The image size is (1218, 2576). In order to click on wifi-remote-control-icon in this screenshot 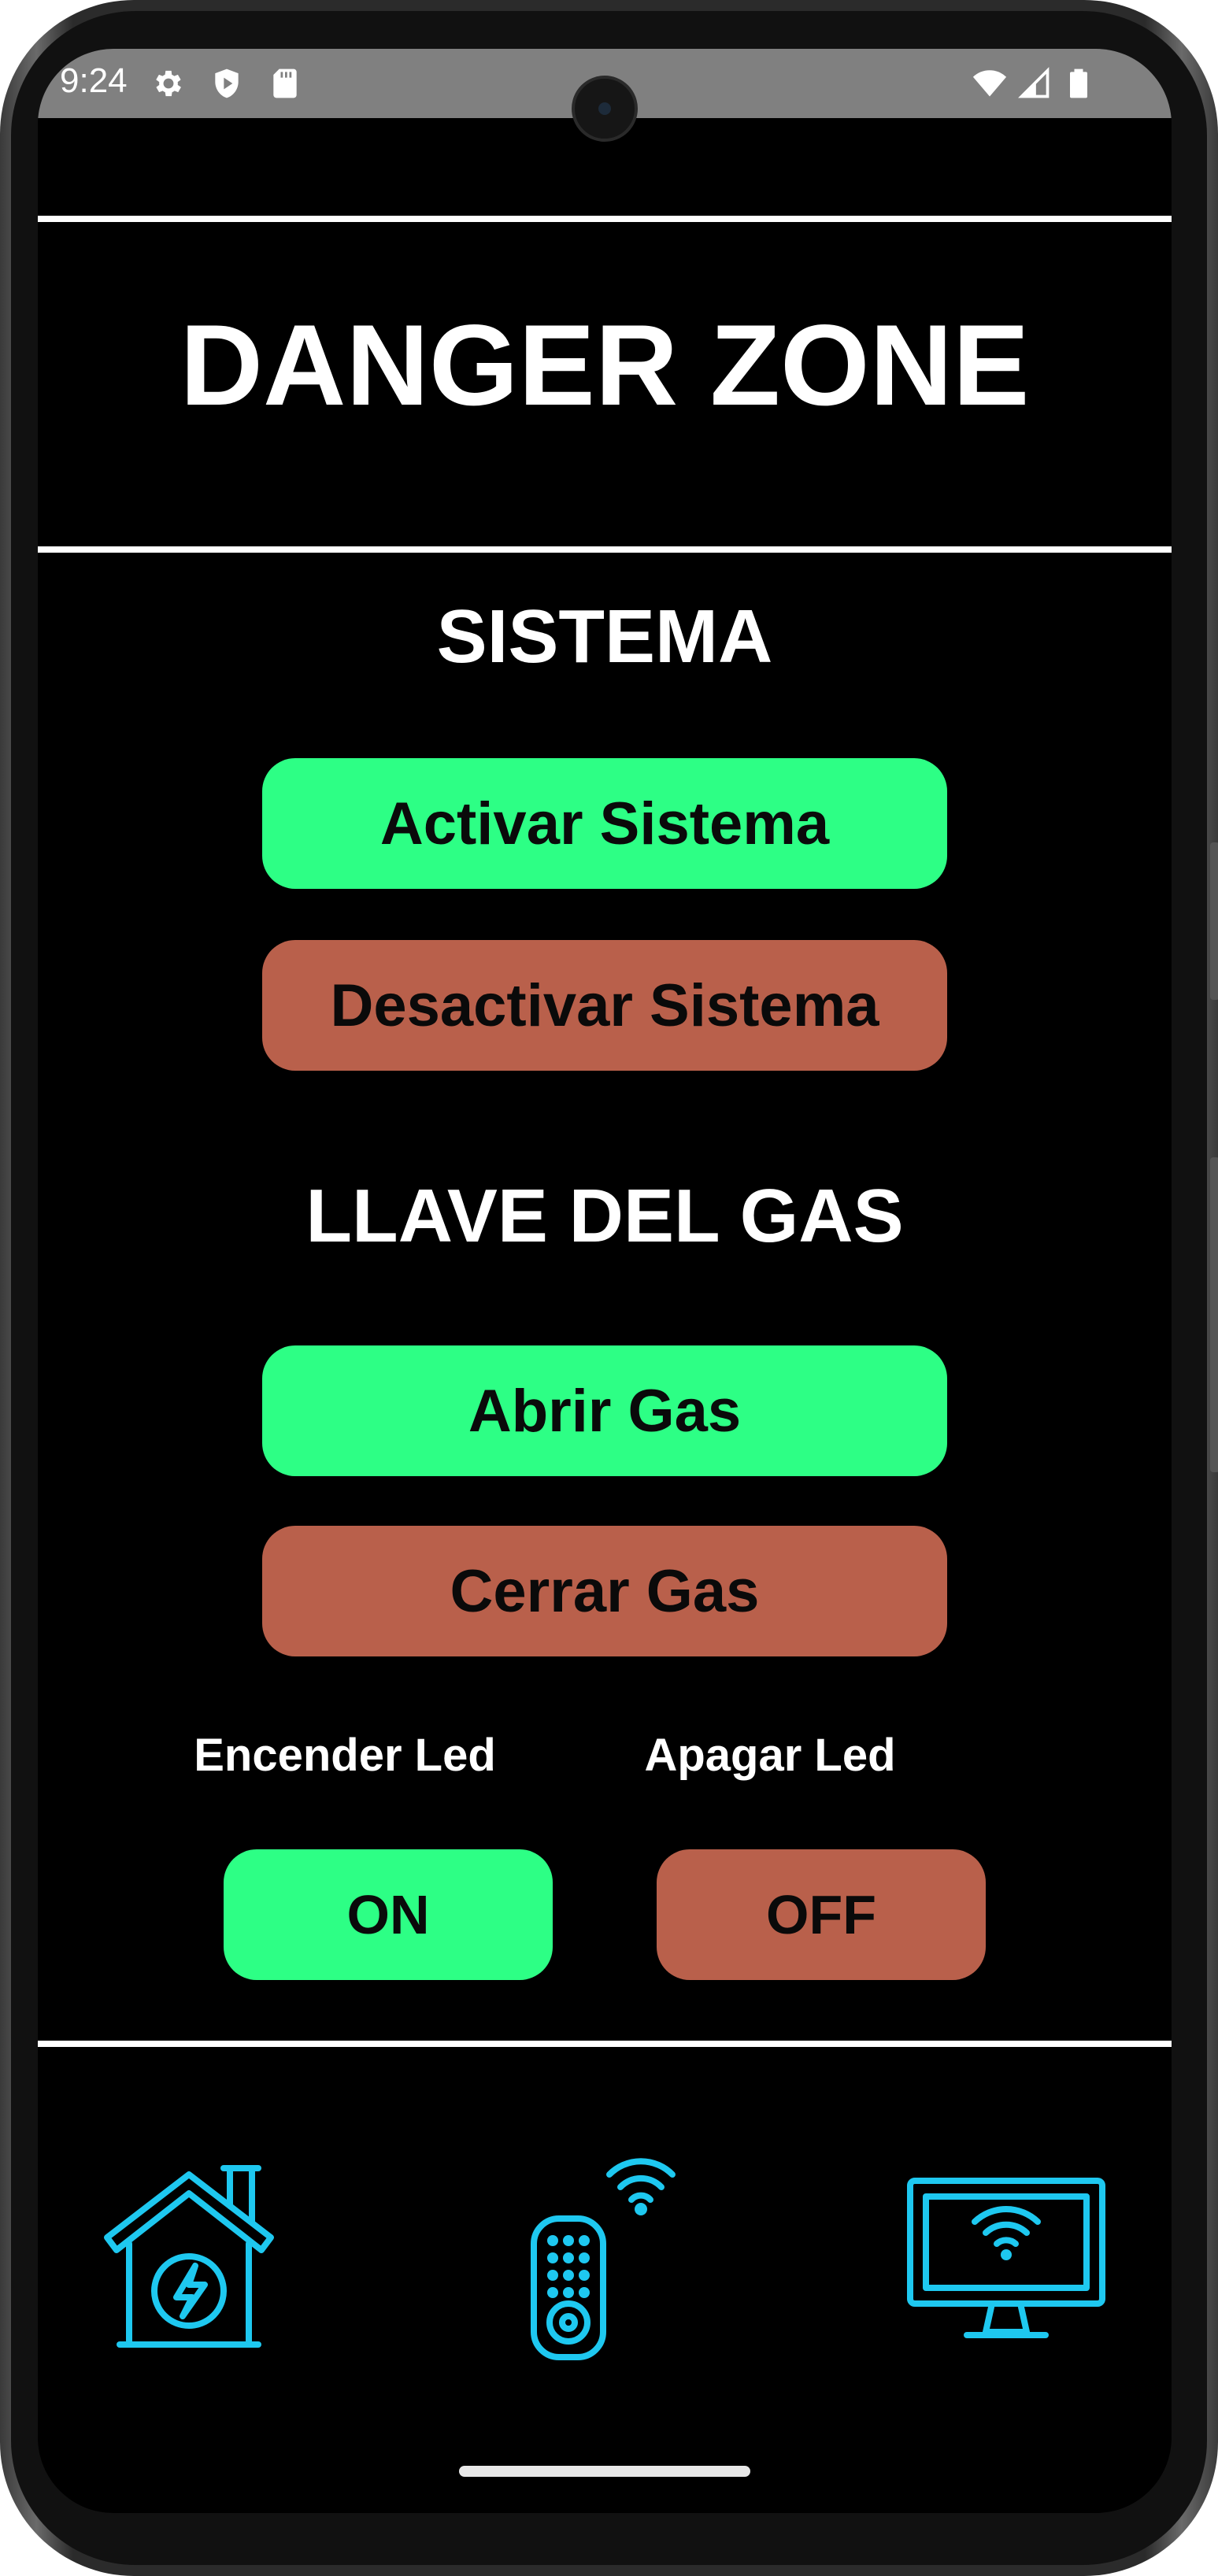, I will do `click(600, 2260)`.